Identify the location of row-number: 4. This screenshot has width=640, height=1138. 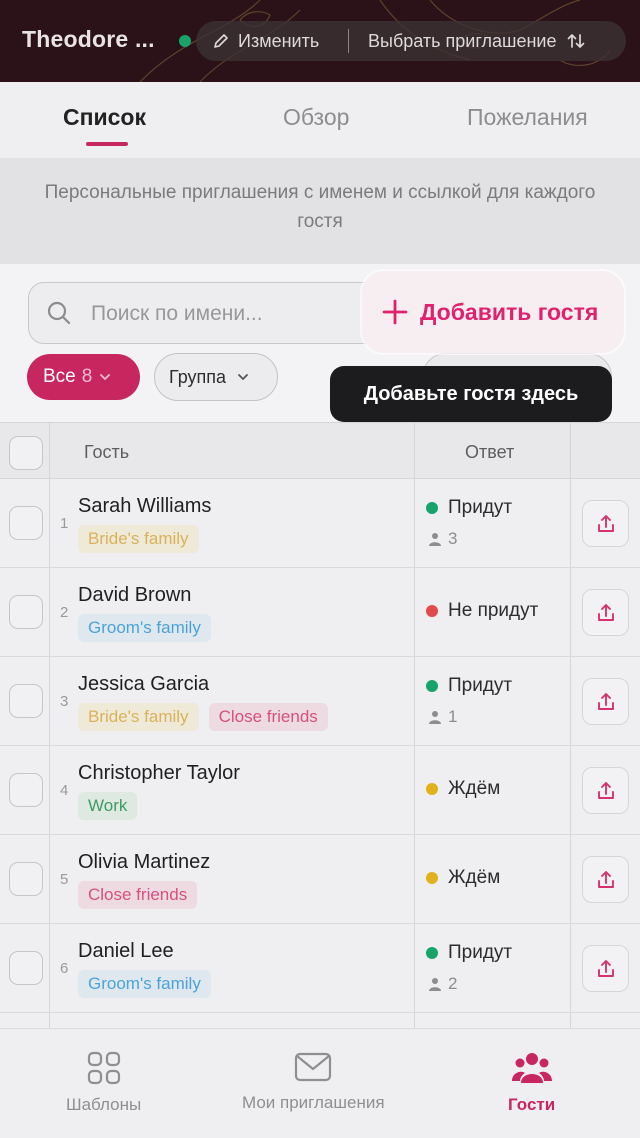
(64, 790).